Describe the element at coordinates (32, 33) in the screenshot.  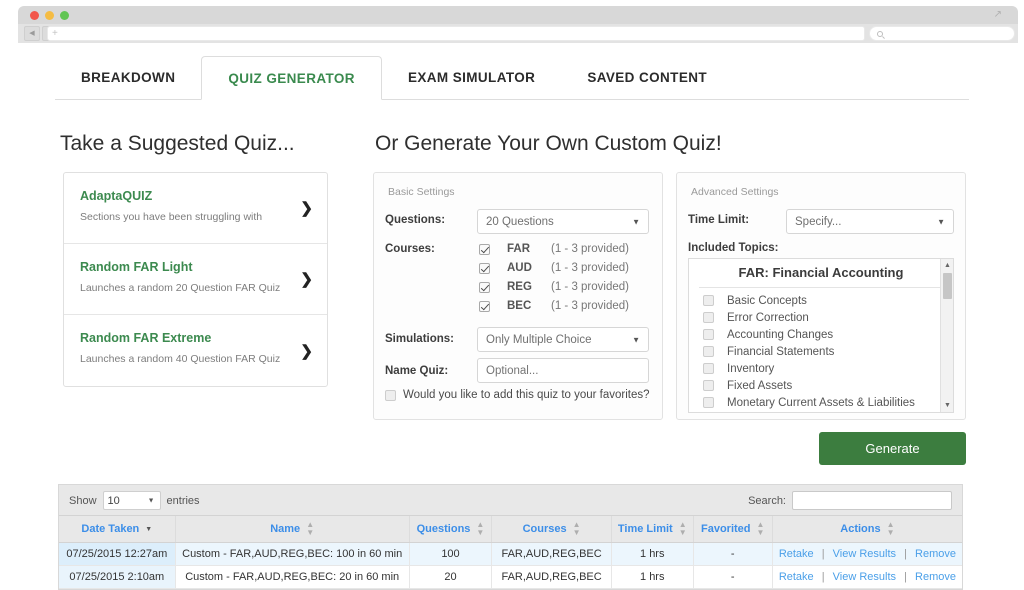
I see `back-arrow-icon: ◀` at that location.